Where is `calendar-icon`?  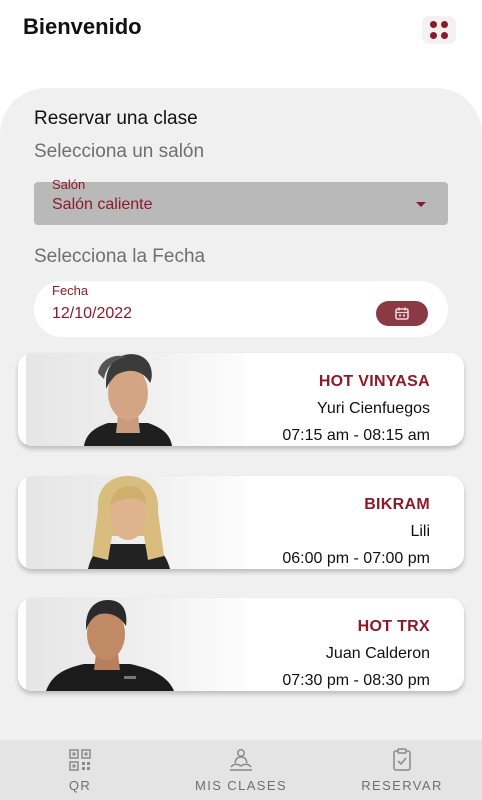
calendar-icon is located at coordinates (402, 313).